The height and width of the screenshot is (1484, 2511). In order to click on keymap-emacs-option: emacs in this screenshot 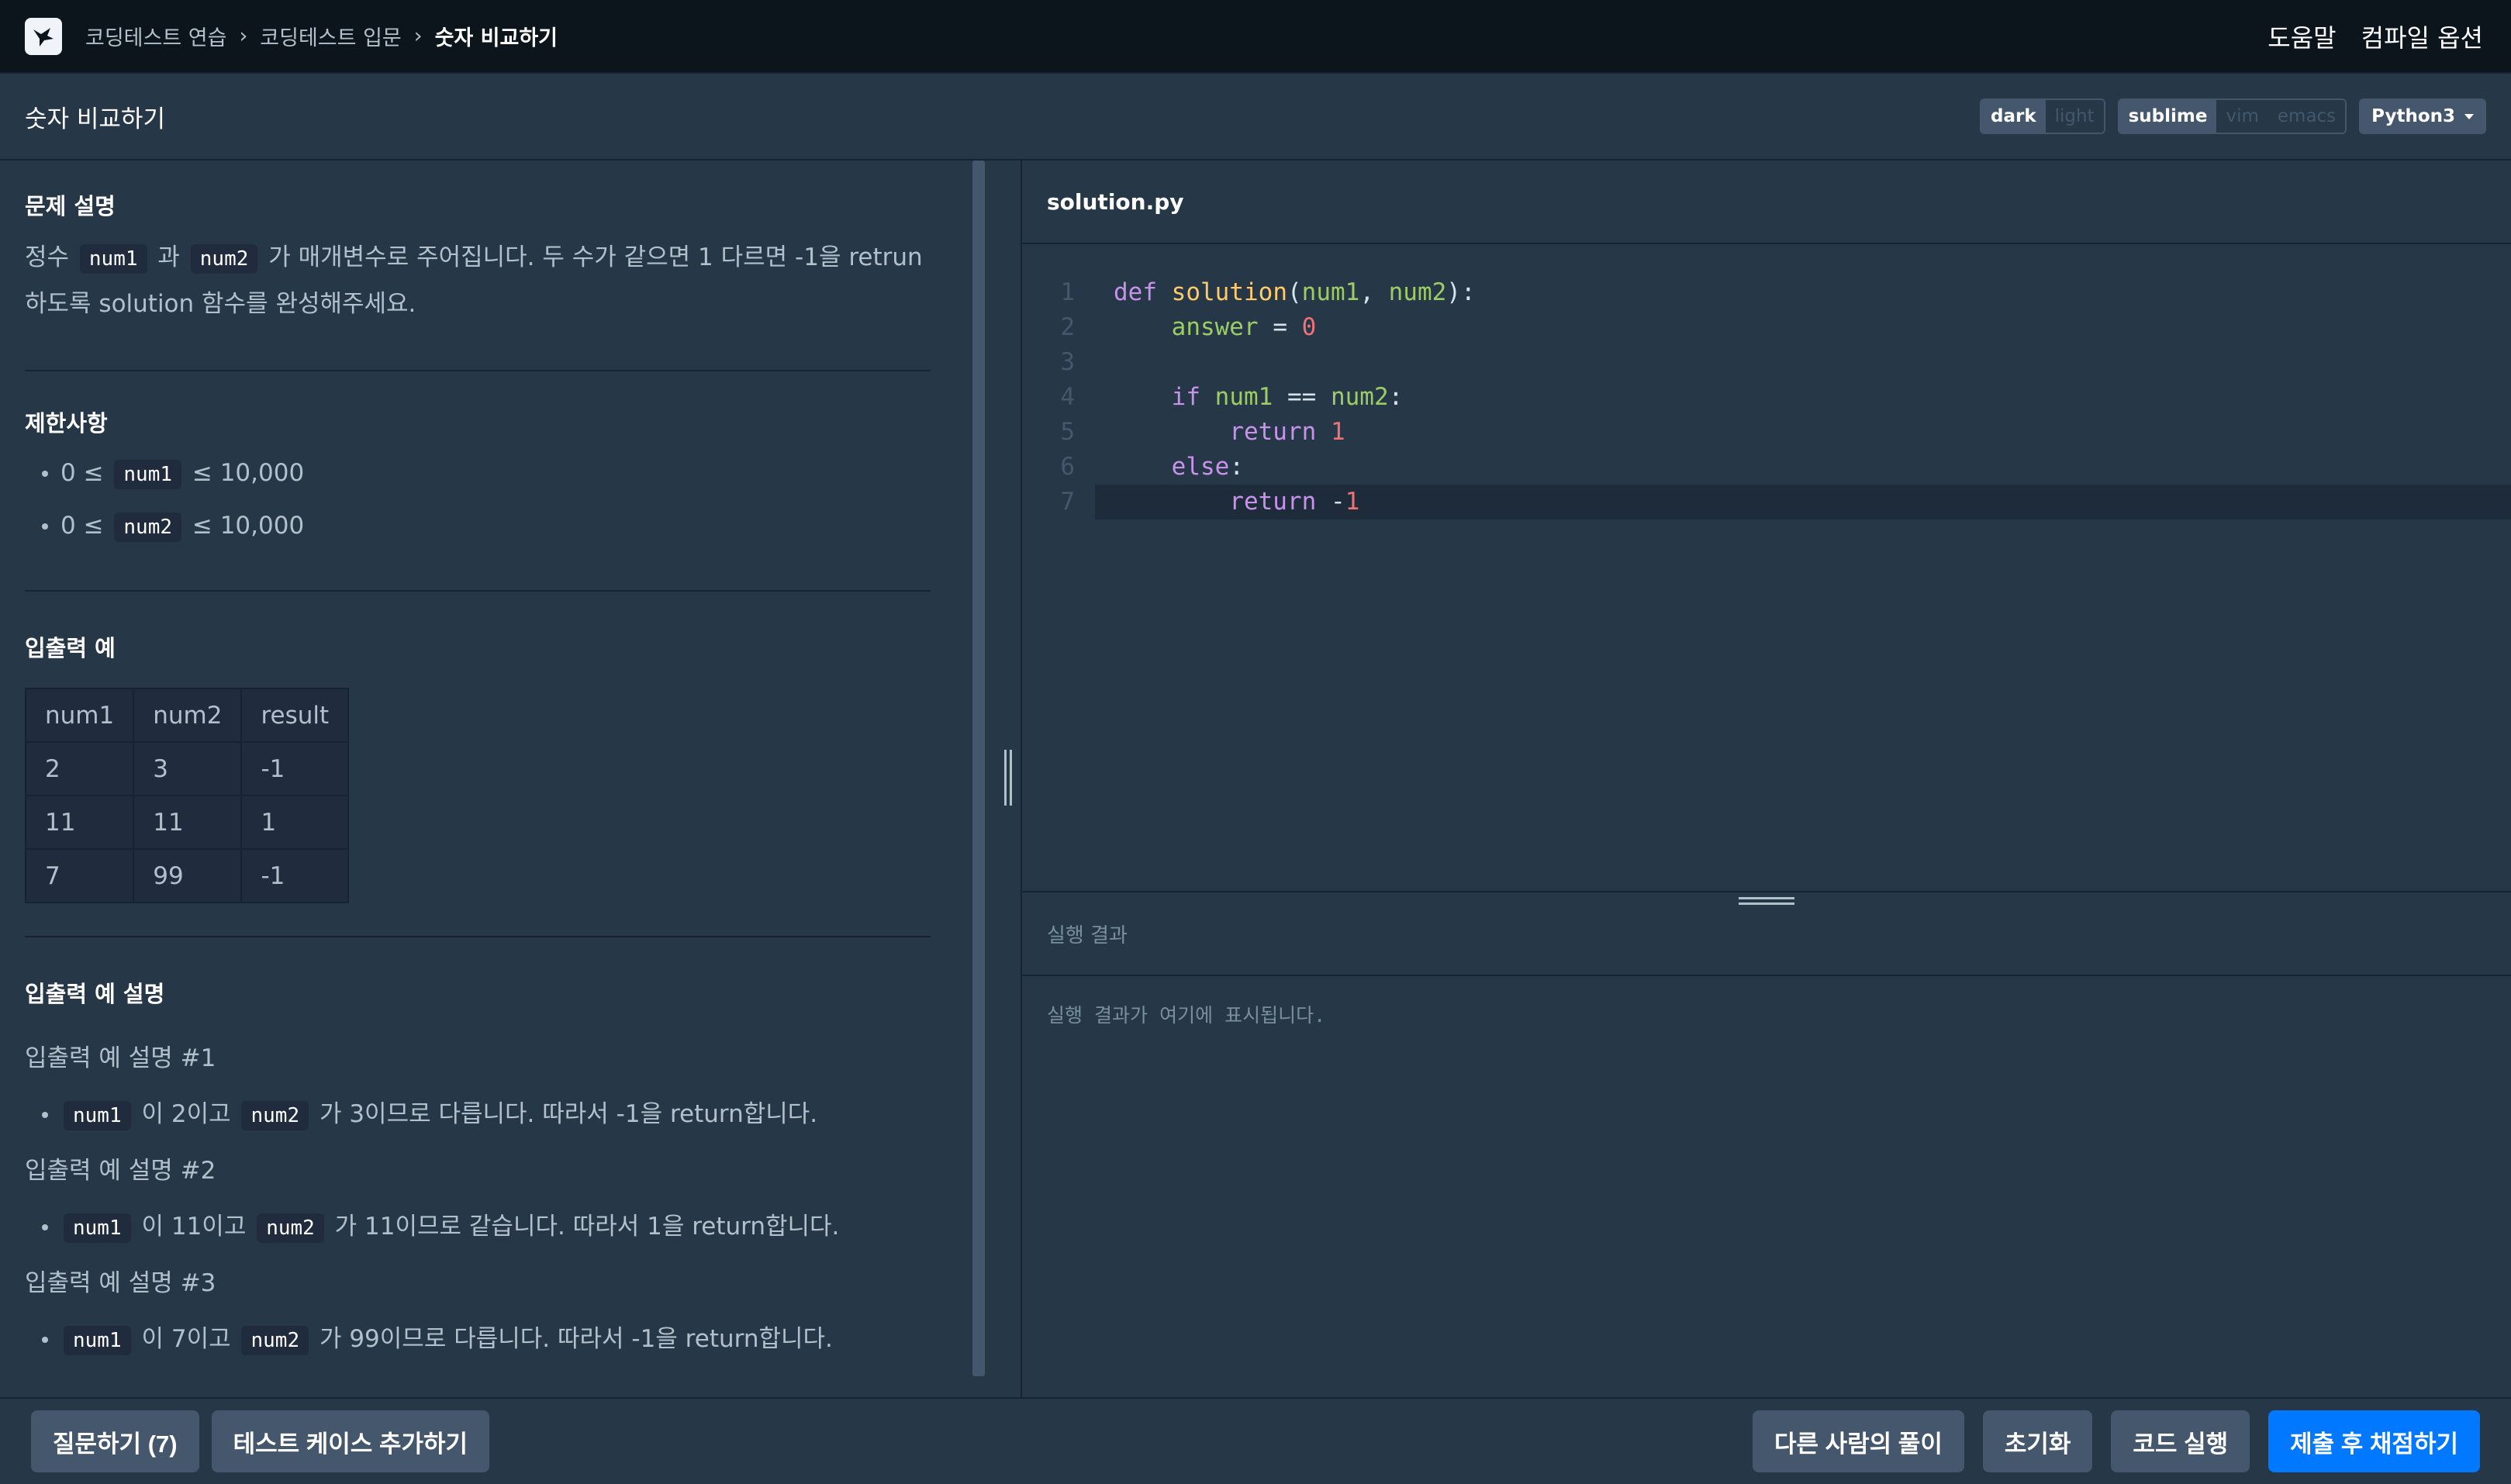, I will do `click(2306, 117)`.